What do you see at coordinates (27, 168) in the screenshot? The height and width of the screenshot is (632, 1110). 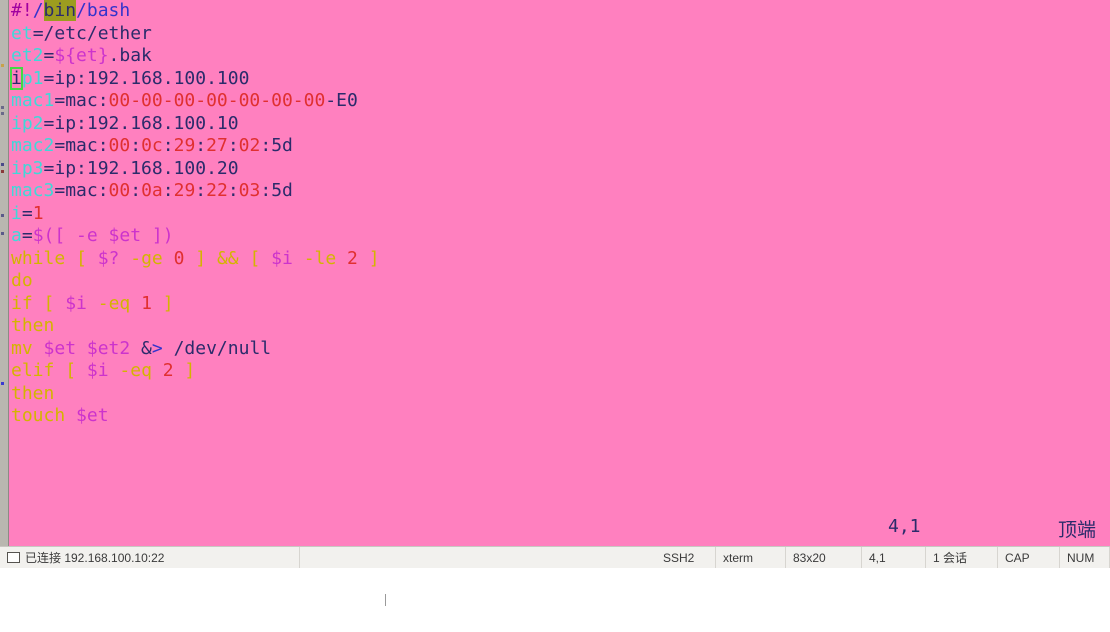 I see `code-token: ip3` at bounding box center [27, 168].